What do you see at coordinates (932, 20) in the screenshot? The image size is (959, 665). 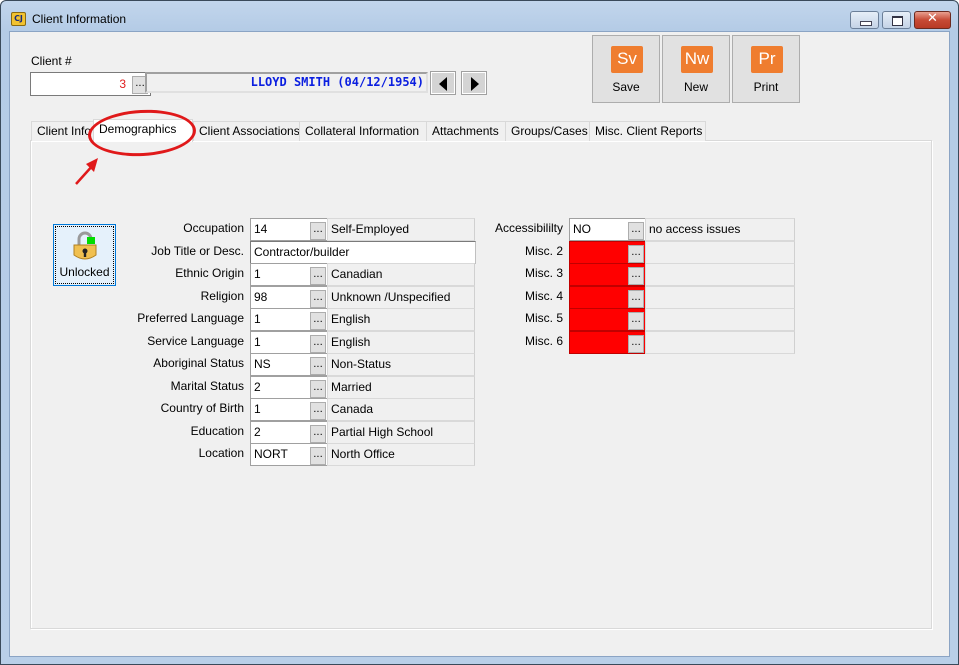 I see `close-button: ✕` at bounding box center [932, 20].